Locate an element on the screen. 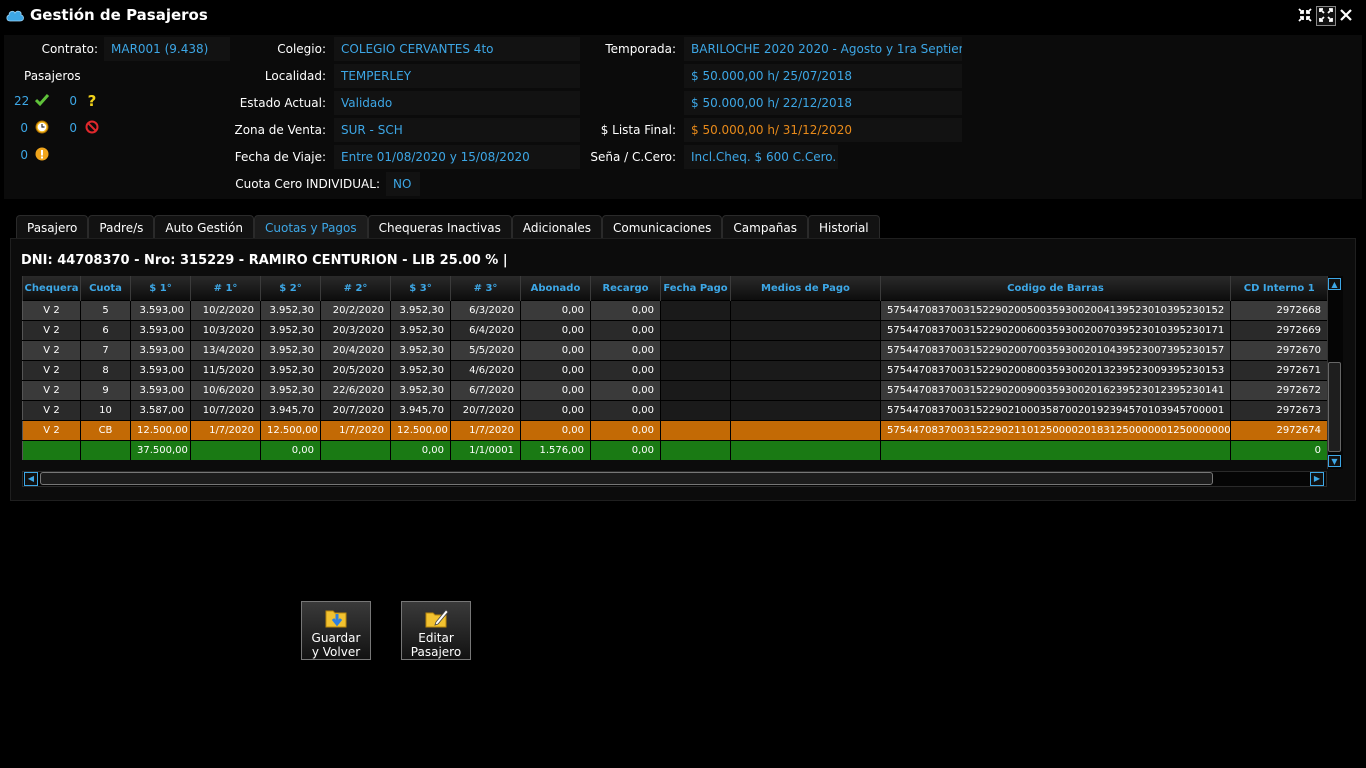 The width and height of the screenshot is (1366, 768). close-icon is located at coordinates (1346, 15).